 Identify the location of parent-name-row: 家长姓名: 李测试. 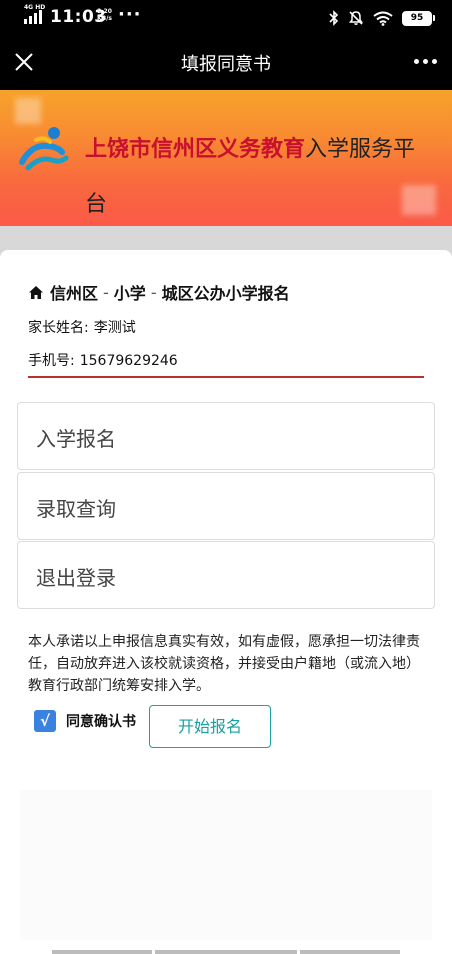
(82, 327).